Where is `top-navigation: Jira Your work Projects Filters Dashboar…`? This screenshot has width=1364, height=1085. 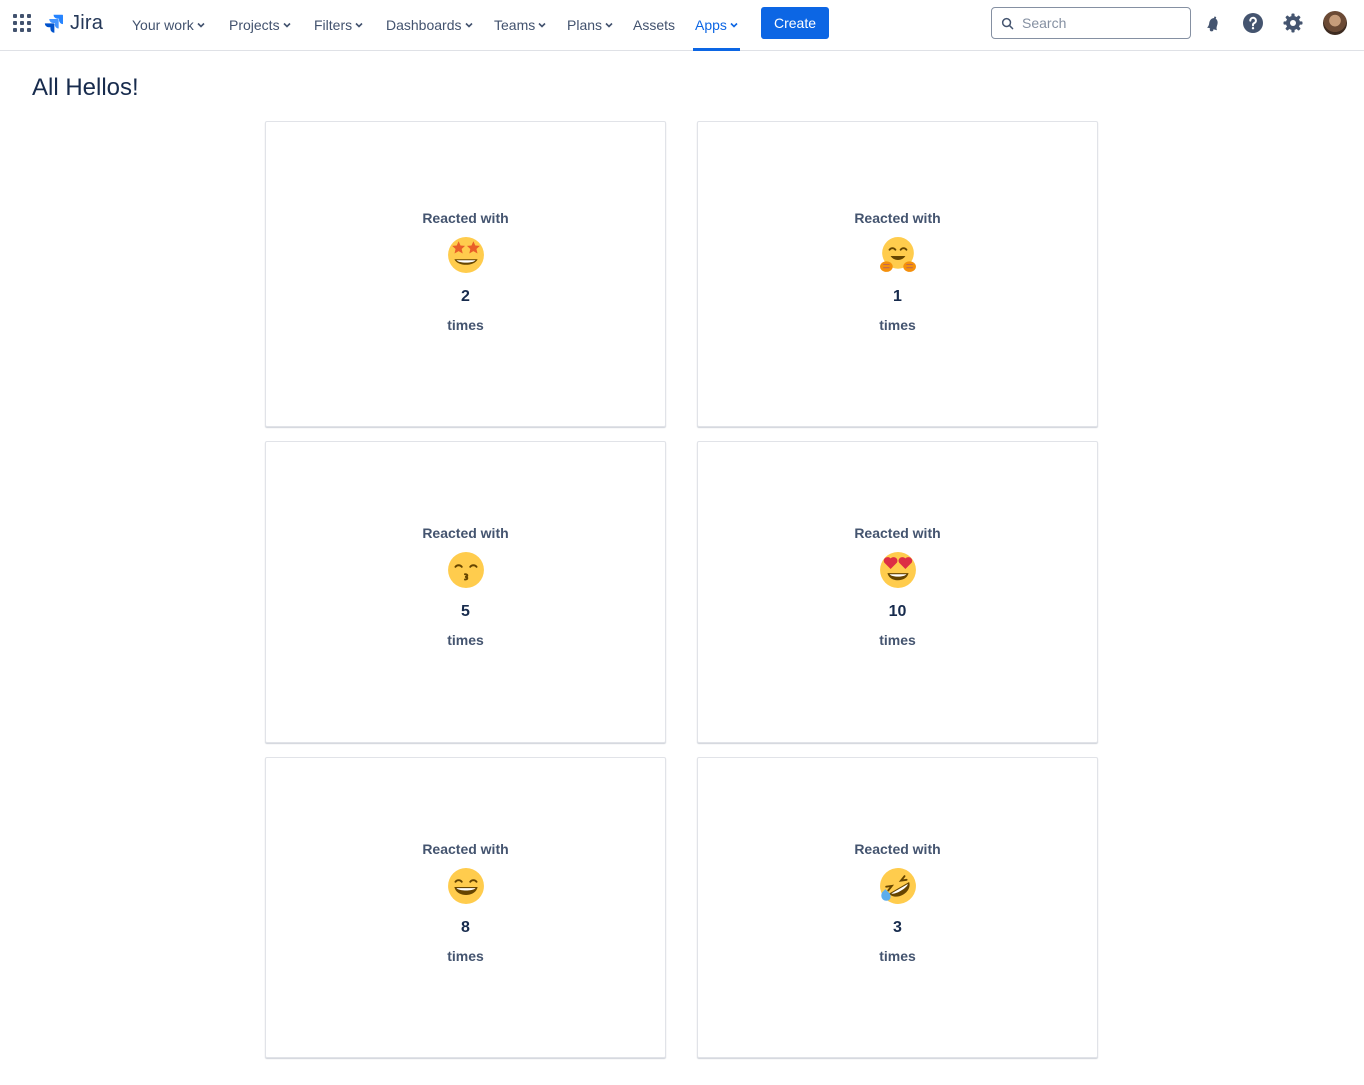 top-navigation: Jira Your work Projects Filters Dashboar… is located at coordinates (682, 25).